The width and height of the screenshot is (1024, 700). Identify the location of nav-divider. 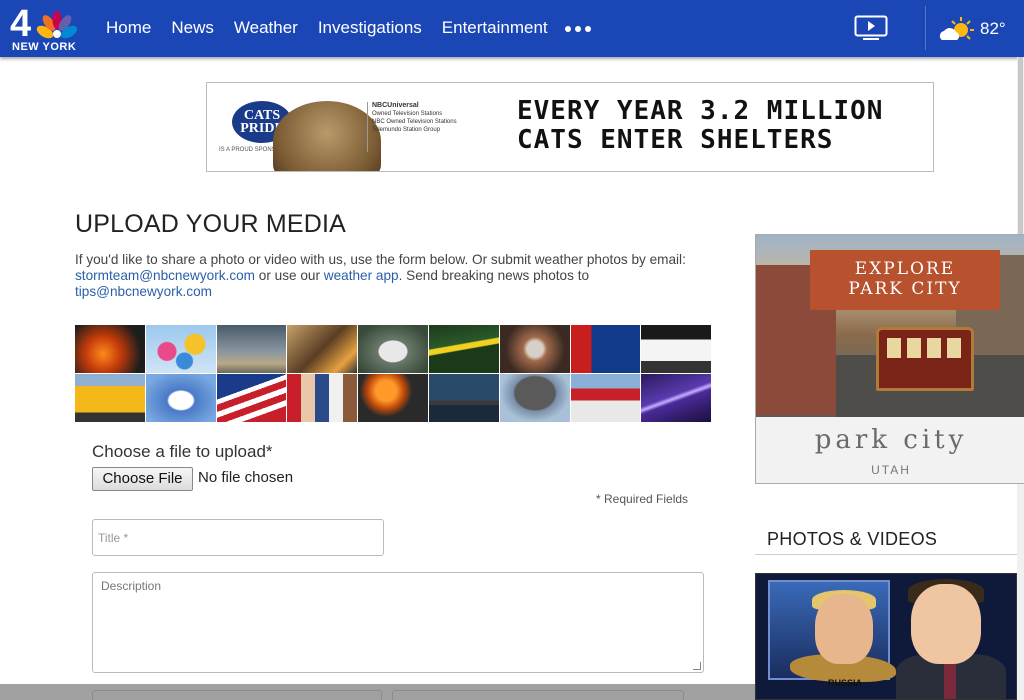
(925, 28).